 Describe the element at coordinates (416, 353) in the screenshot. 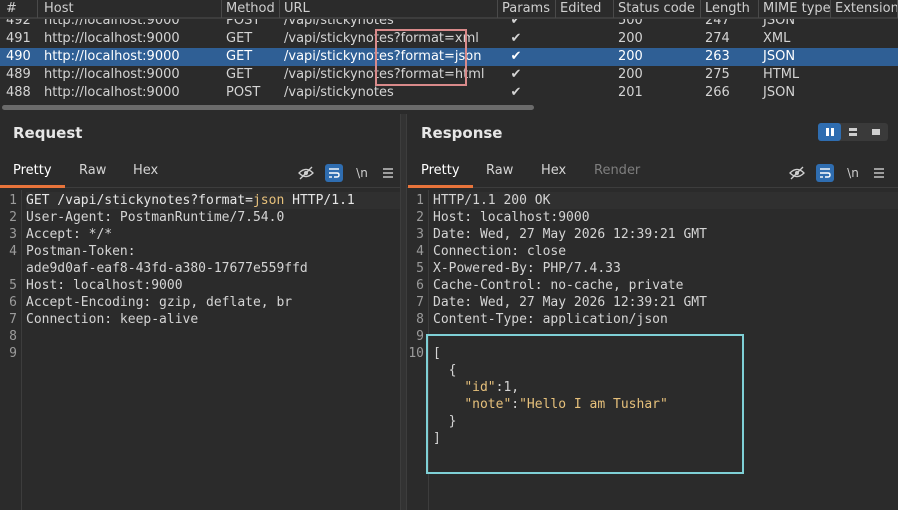

I see `line-number: 10` at that location.